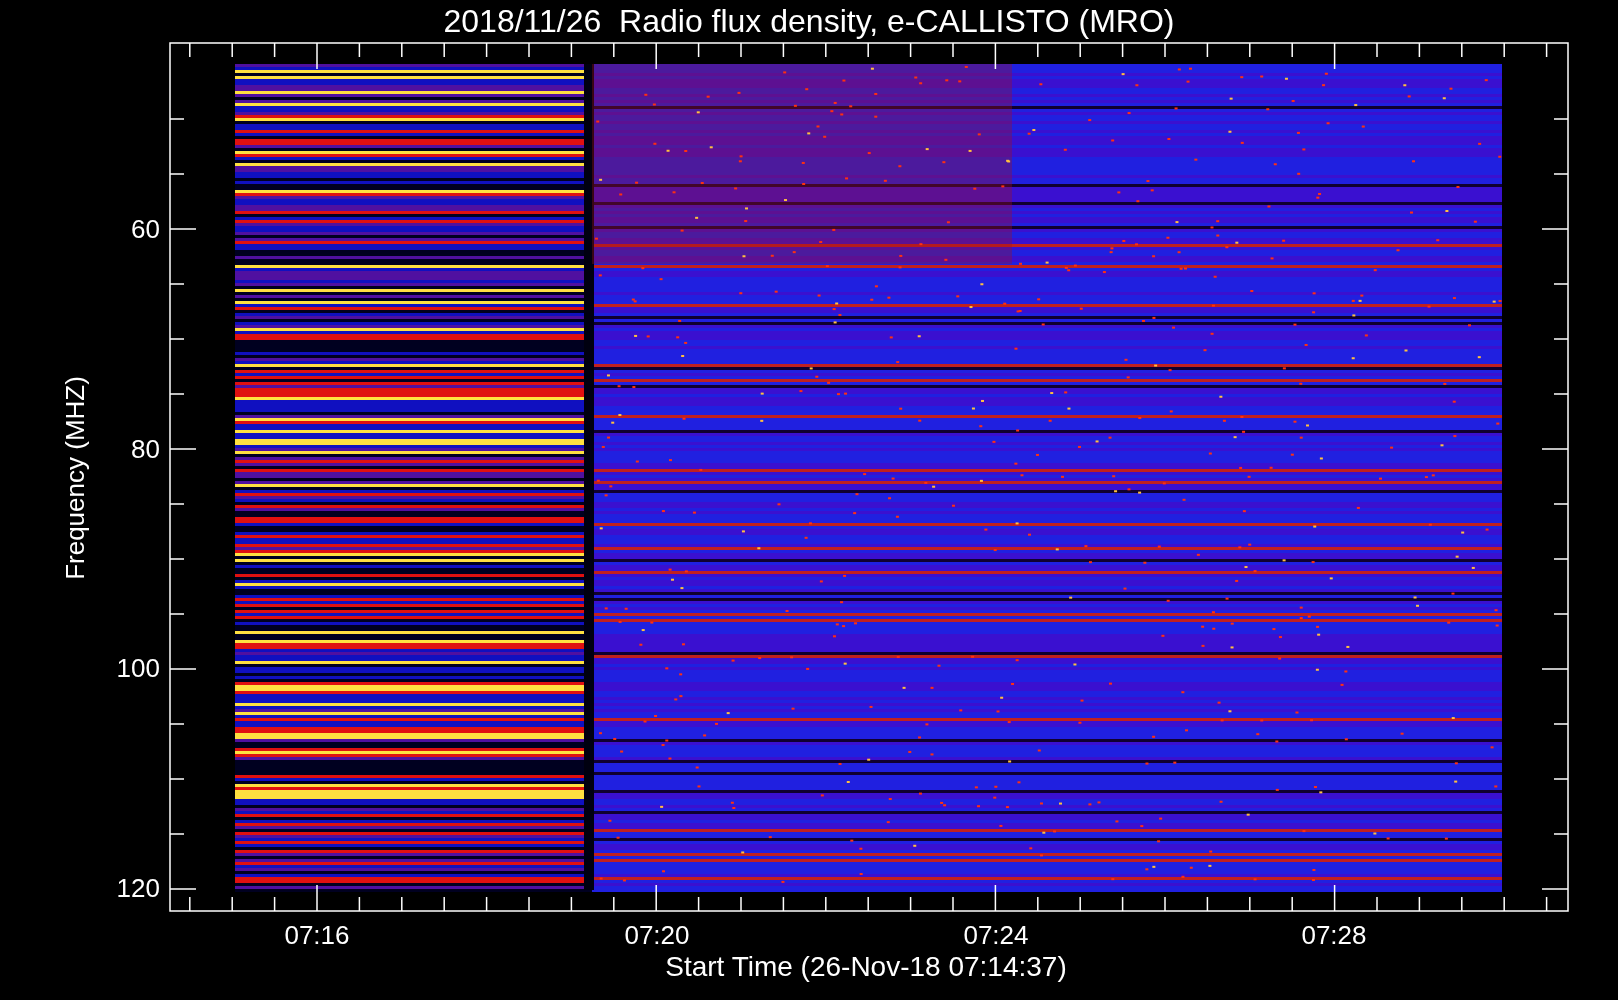 The image size is (1618, 1000). I want to click on x-tick-label: 07:24, so click(996, 935).